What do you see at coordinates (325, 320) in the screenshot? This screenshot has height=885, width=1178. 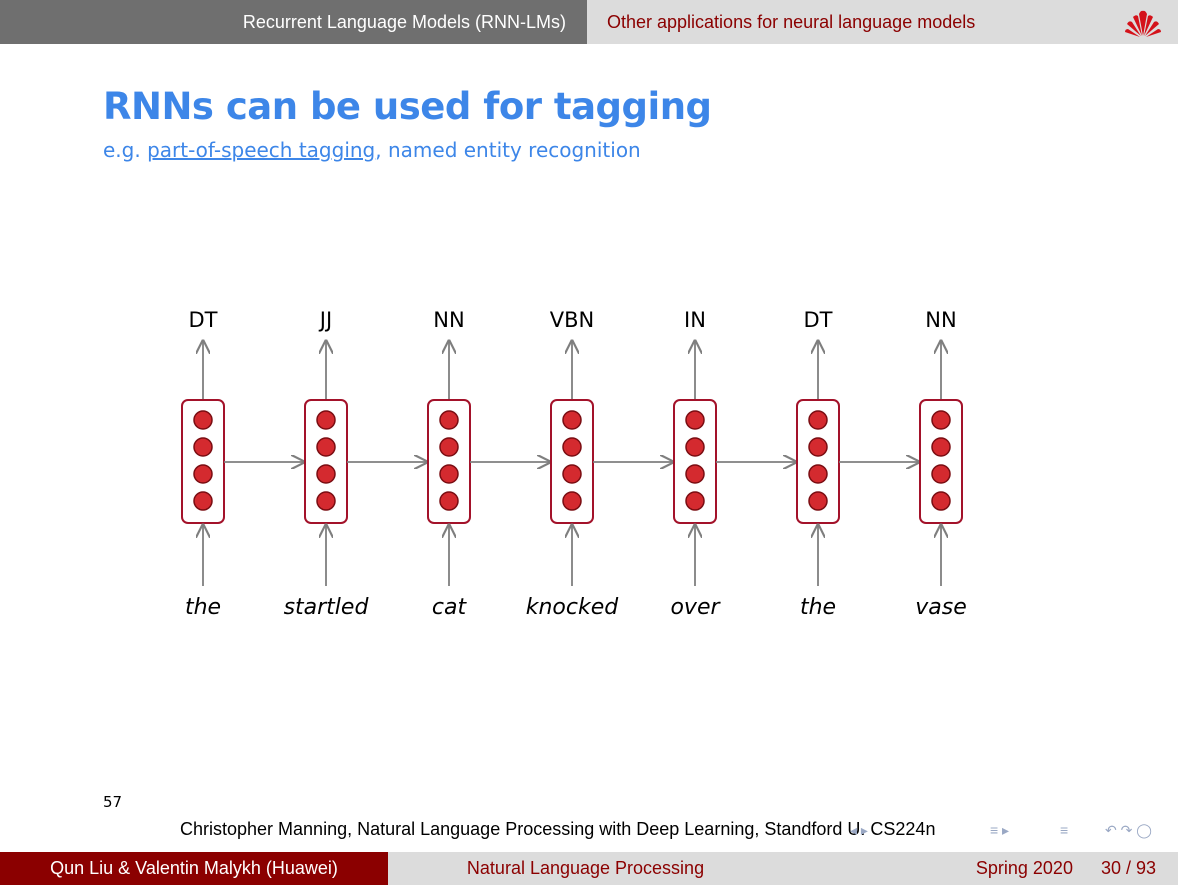 I see `tag-label: JJ` at bounding box center [325, 320].